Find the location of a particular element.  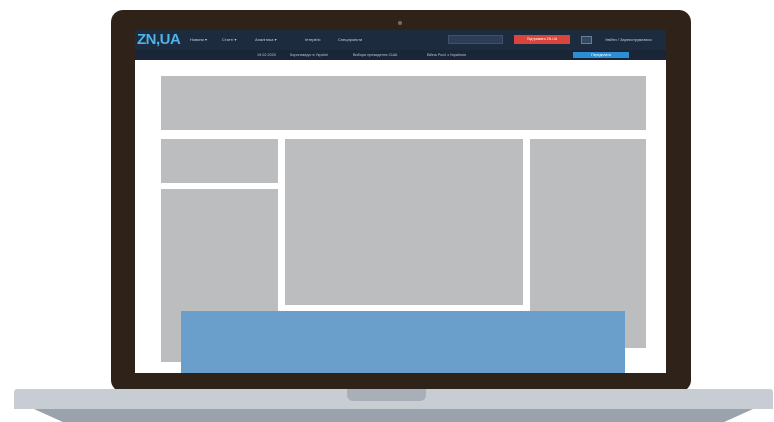

subnav-item-us-elections: Вибори президента США is located at coordinates (375, 55).